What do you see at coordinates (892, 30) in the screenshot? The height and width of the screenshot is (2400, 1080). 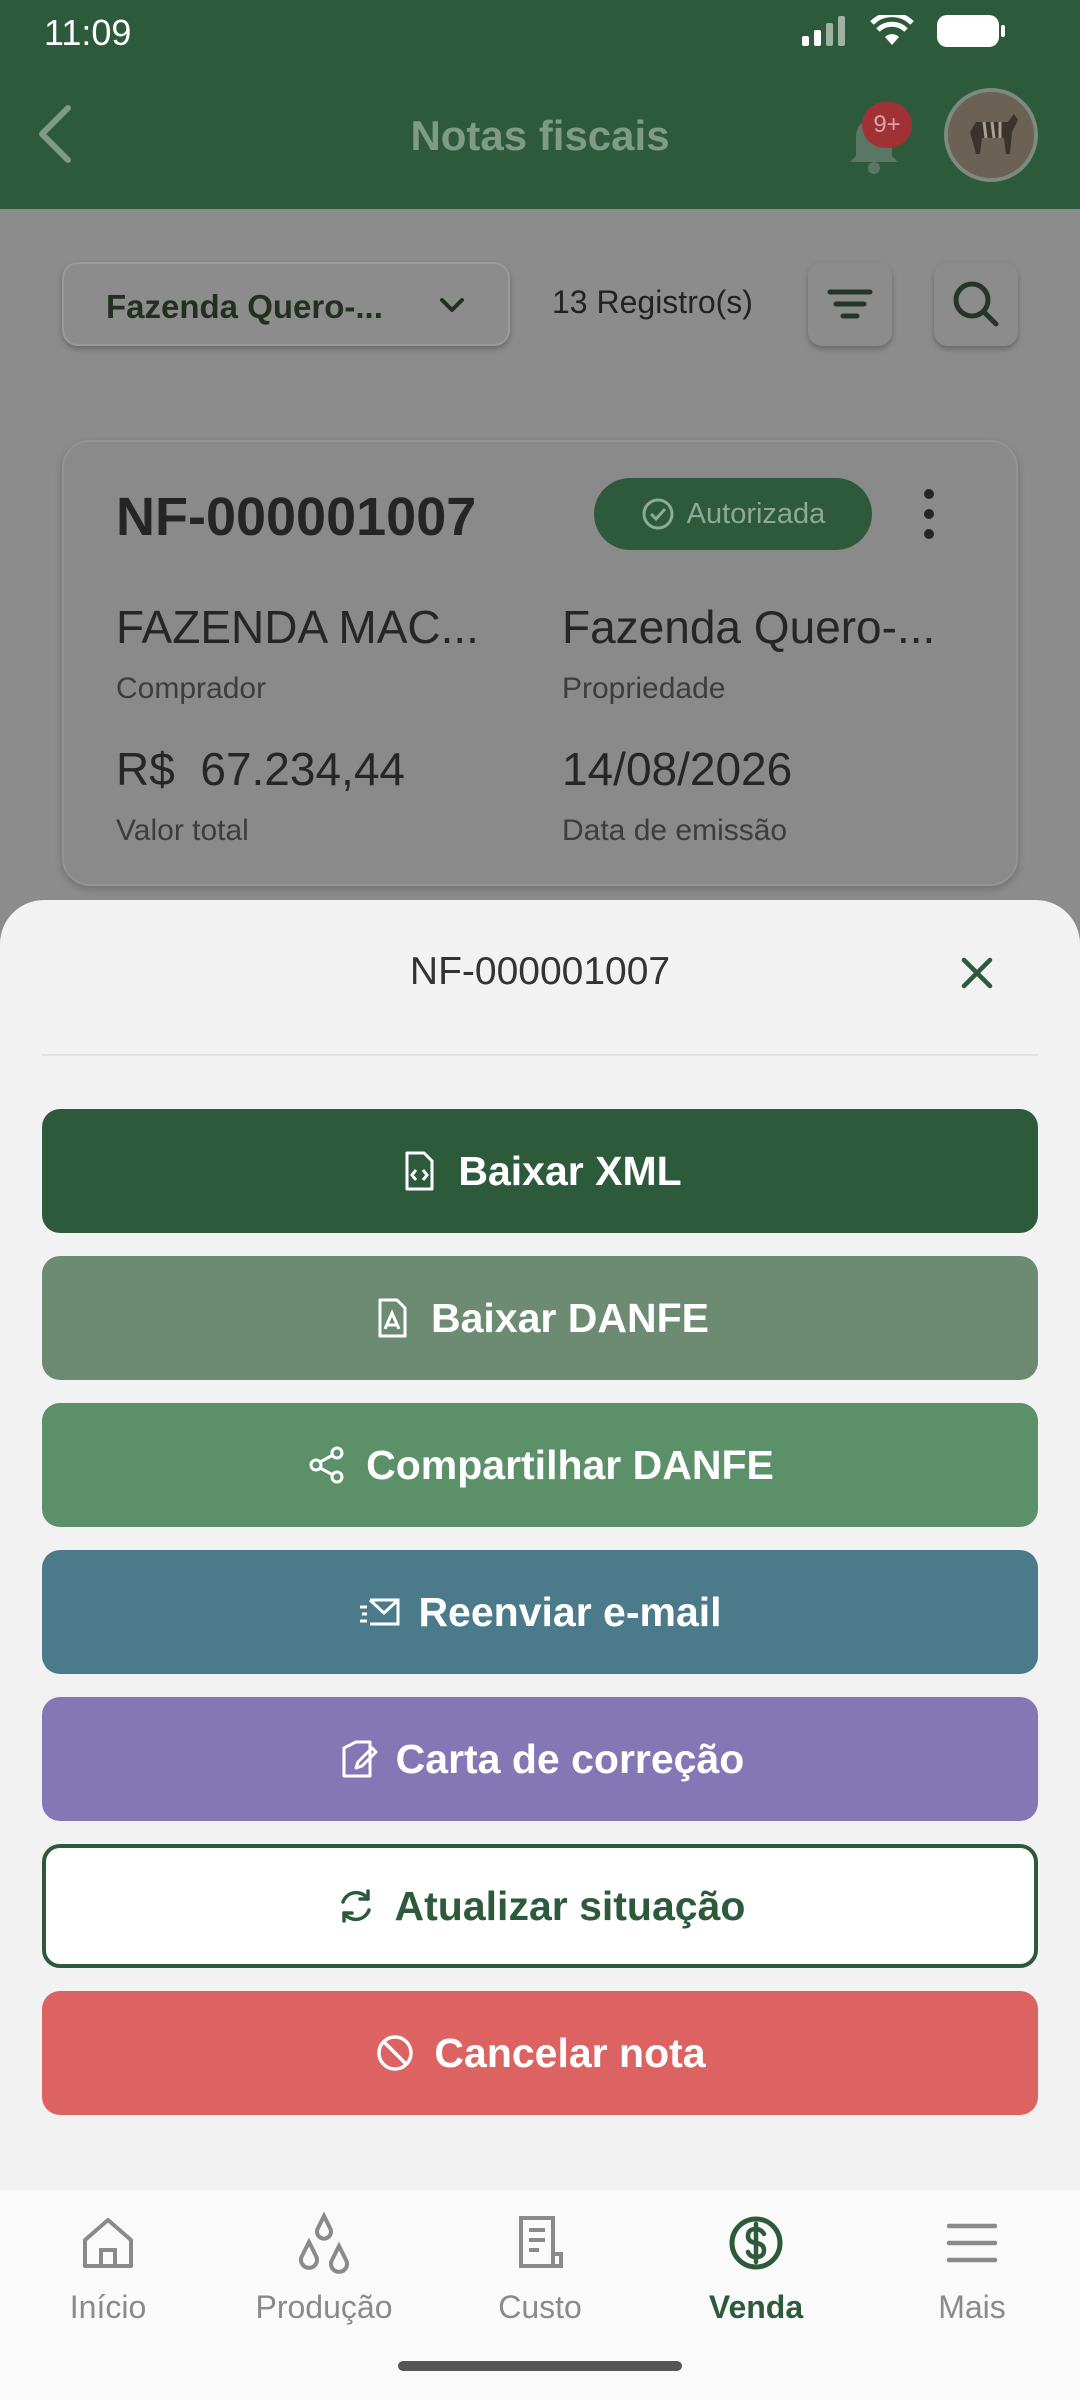 I see `wifi-icon` at bounding box center [892, 30].